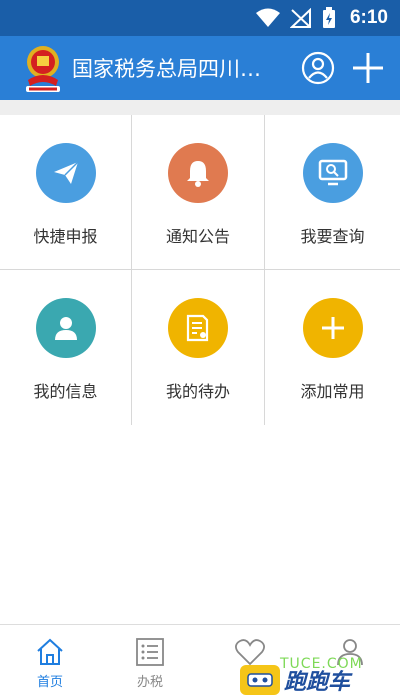 This screenshot has width=400, height=700. Describe the element at coordinates (149, 682) in the screenshot. I see `nav-label: 办税` at that location.